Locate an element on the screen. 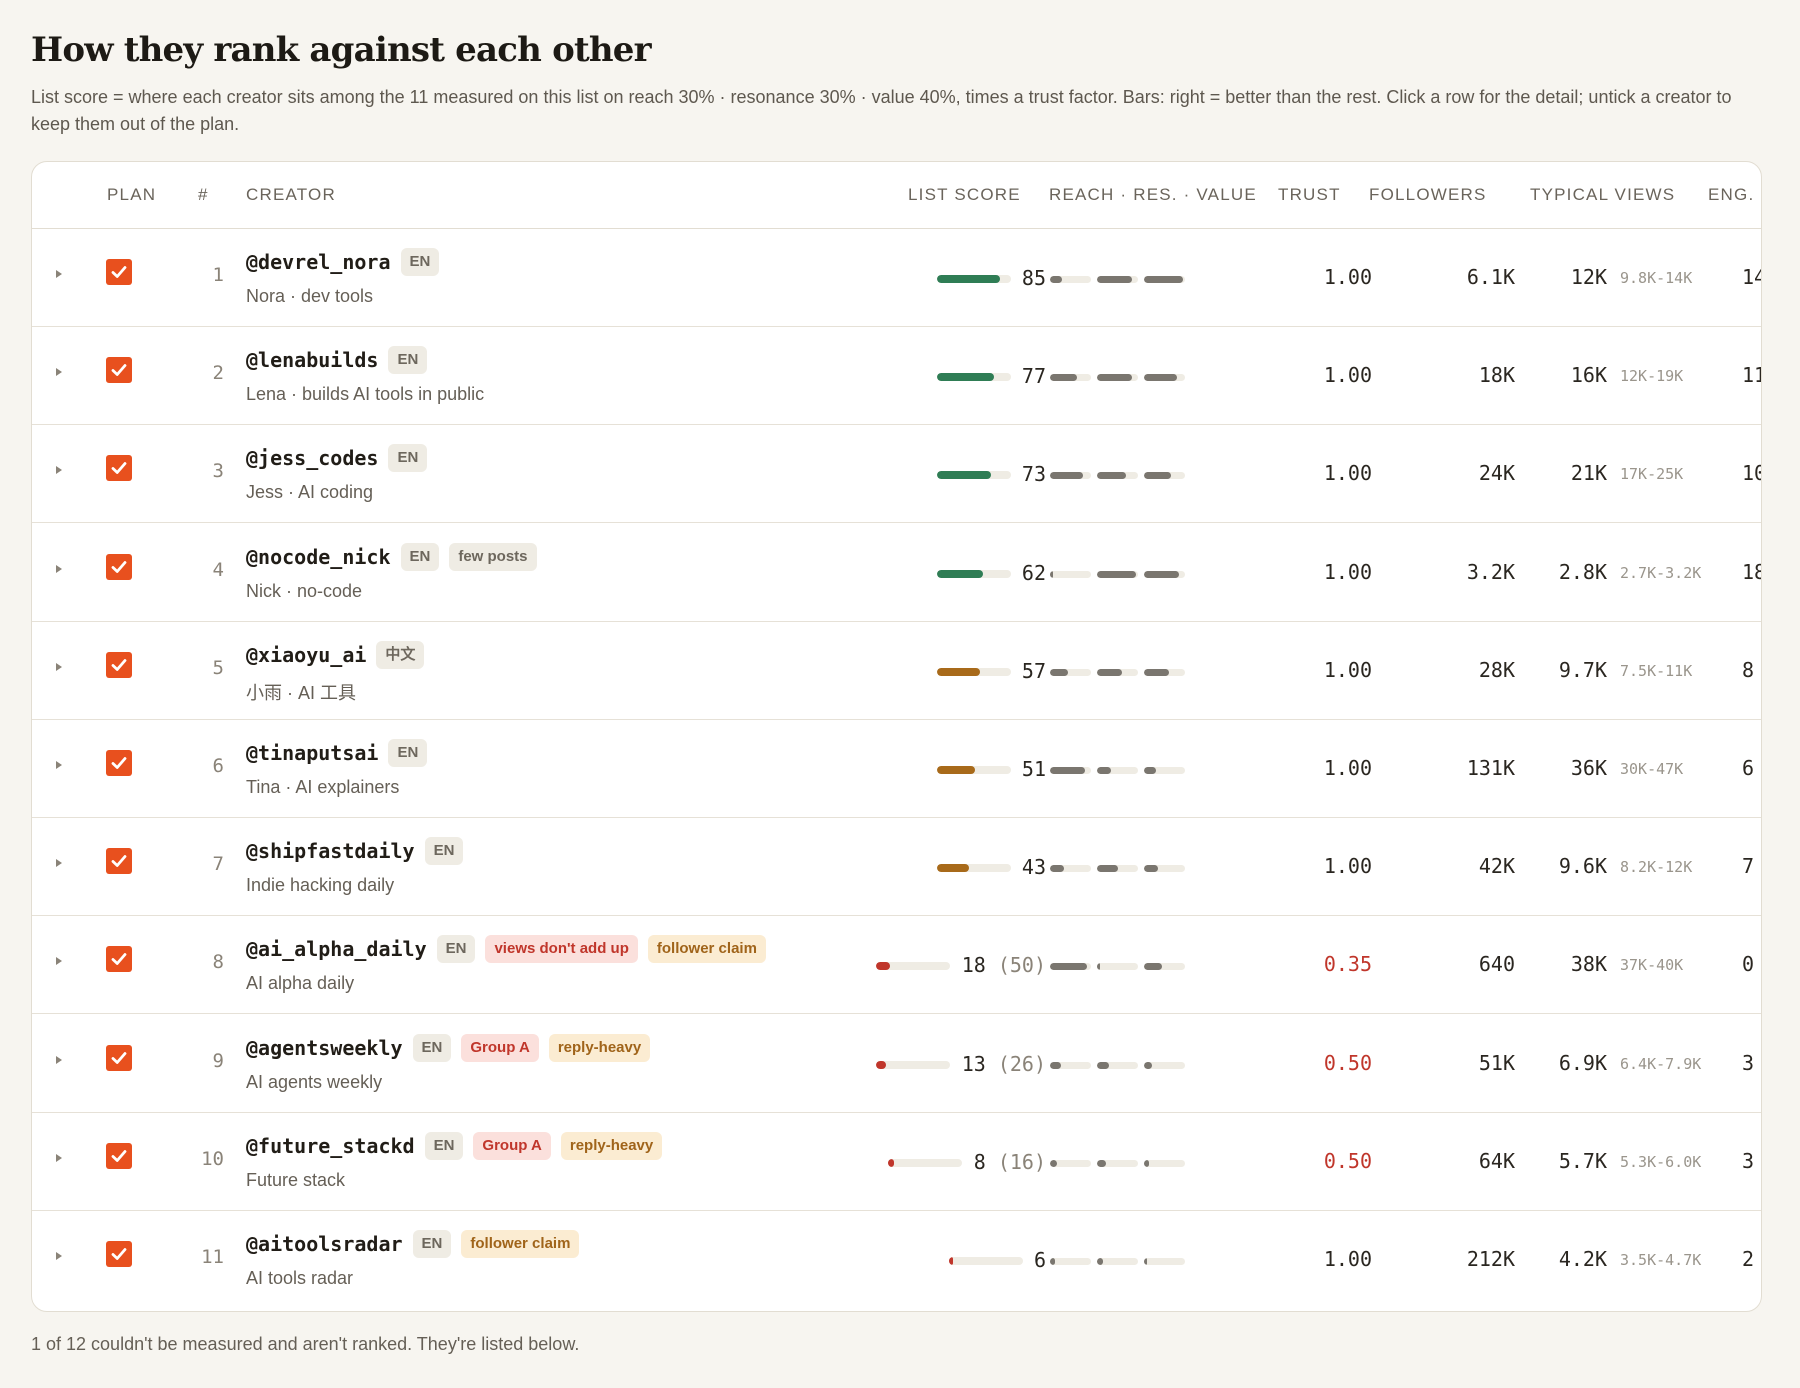 The width and height of the screenshot is (1800, 1388). flag-badge: views don't add up is located at coordinates (561, 949).